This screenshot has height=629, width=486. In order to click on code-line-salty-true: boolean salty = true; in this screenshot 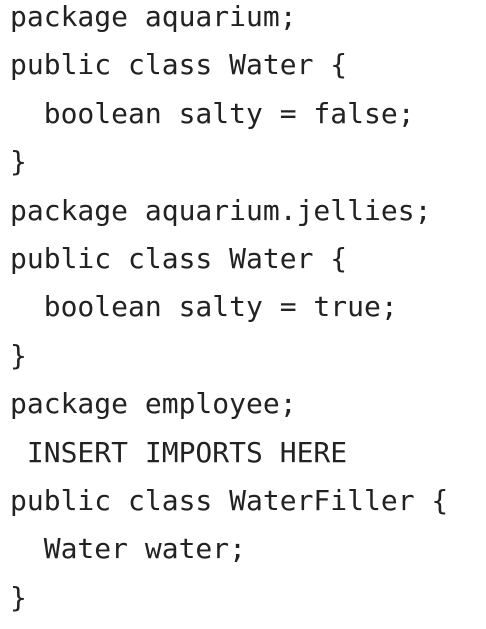, I will do `click(204, 307)`.